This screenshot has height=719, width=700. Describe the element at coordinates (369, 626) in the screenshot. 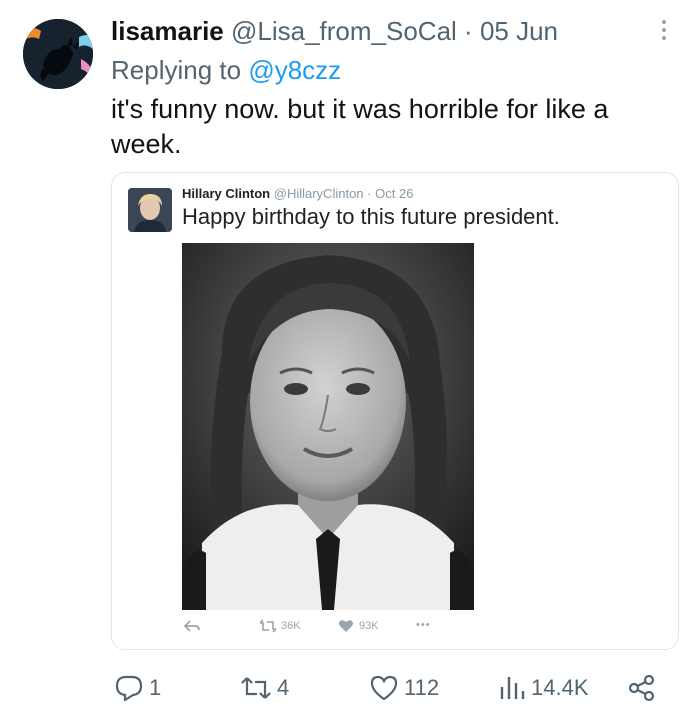

I see `embedded-like-count: 93K` at that location.